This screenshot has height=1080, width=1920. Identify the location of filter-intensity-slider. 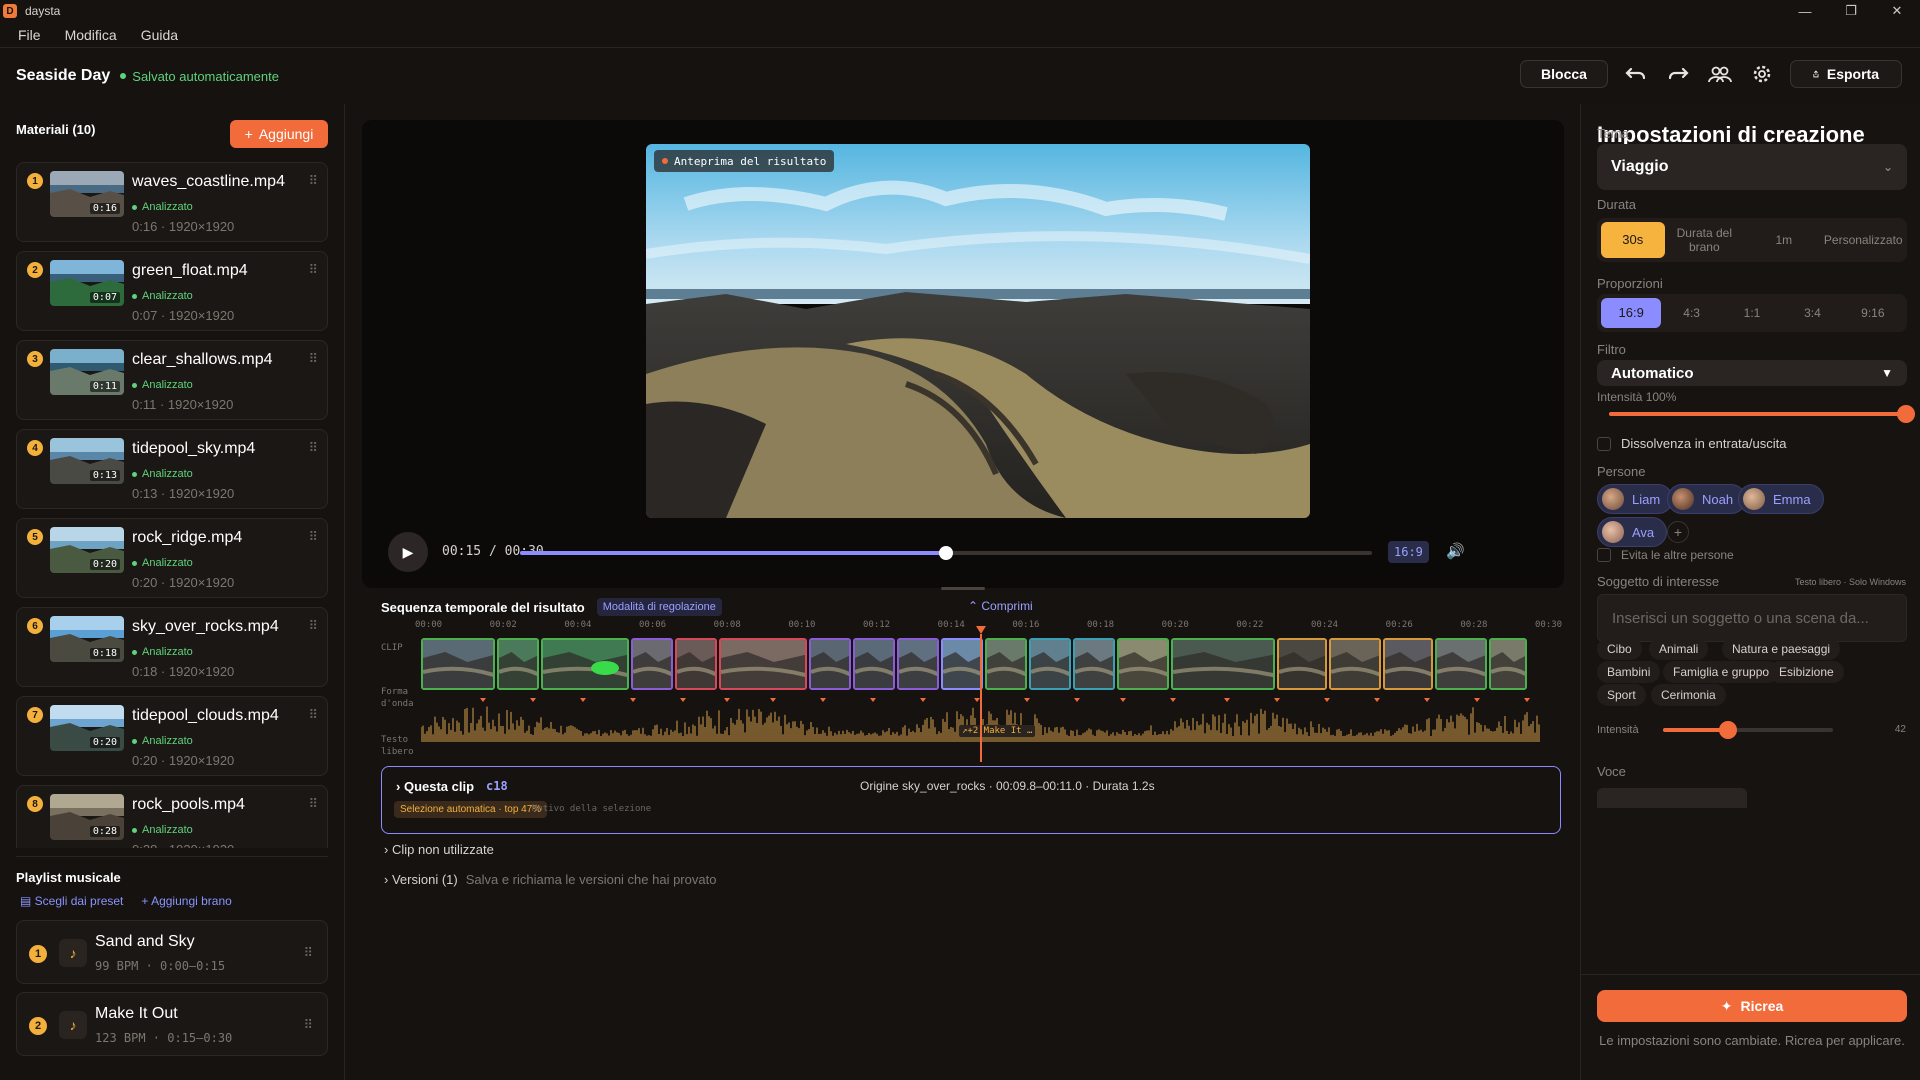
(1762, 414).